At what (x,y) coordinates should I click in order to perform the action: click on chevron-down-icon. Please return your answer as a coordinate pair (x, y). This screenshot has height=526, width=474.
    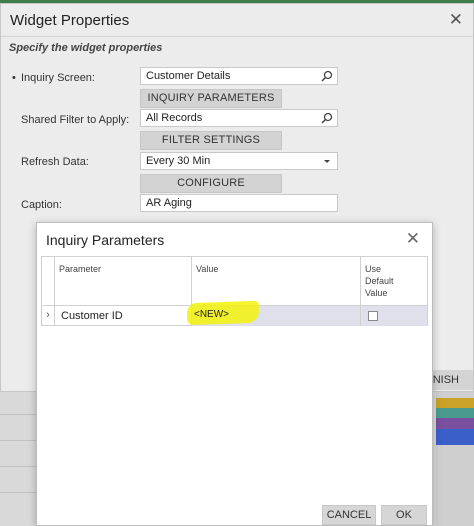
    Looking at the image, I should click on (327, 161).